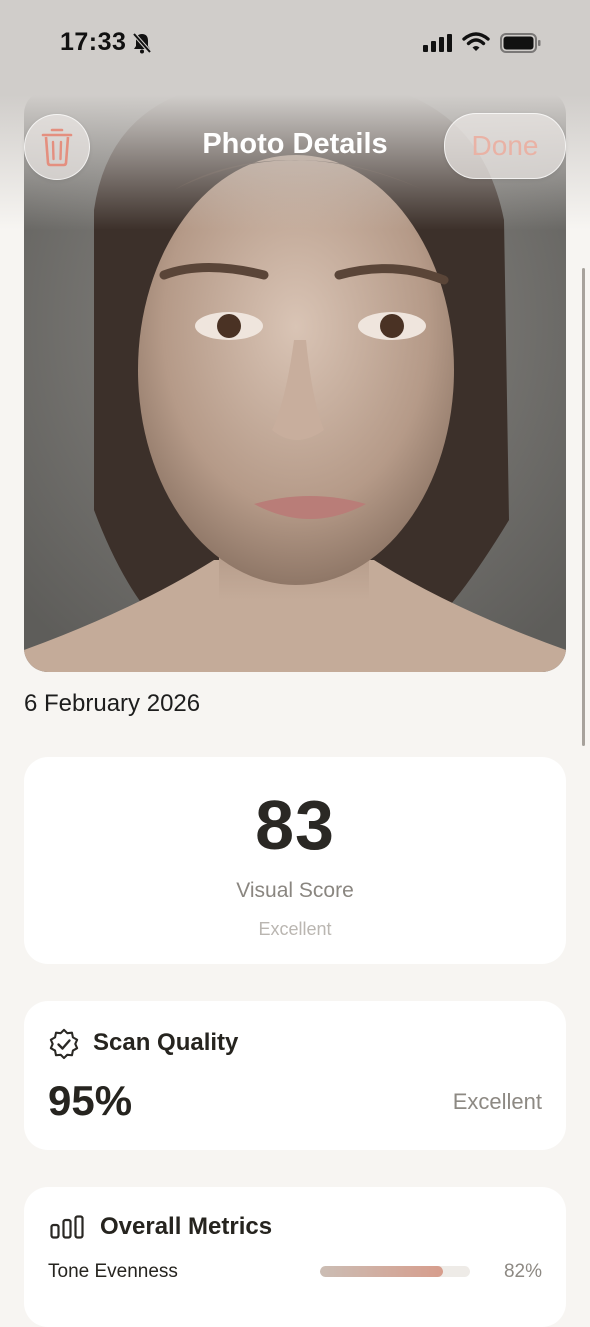 This screenshot has height=1327, width=590. Describe the element at coordinates (437, 43) in the screenshot. I see `signal-icon` at that location.